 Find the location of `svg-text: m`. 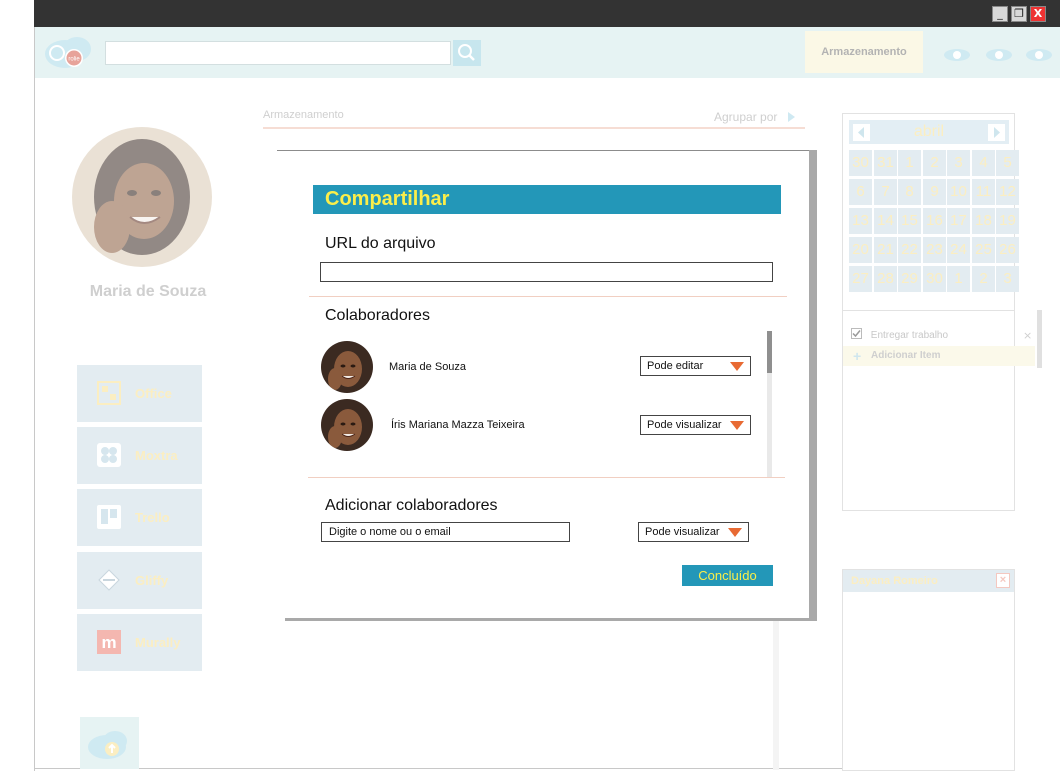

svg-text: m is located at coordinates (108, 642).